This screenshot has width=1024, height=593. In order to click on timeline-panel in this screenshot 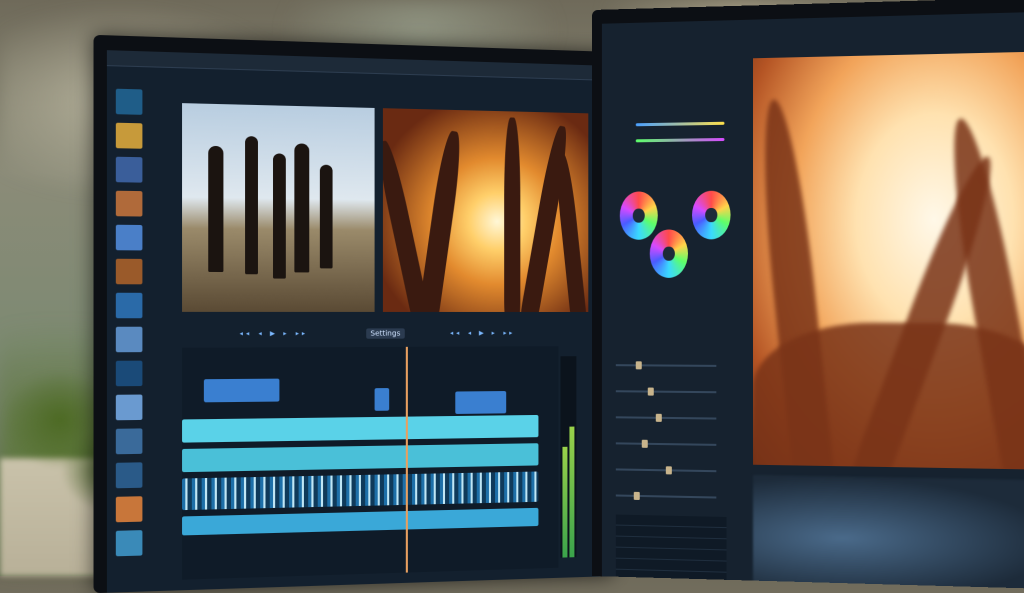, I will do `click(370, 463)`.